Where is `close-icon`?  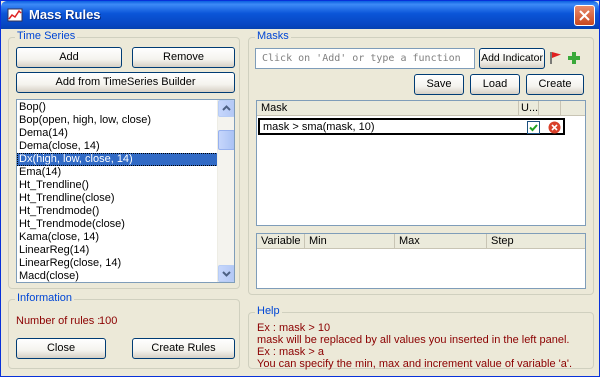 close-icon is located at coordinates (584, 15).